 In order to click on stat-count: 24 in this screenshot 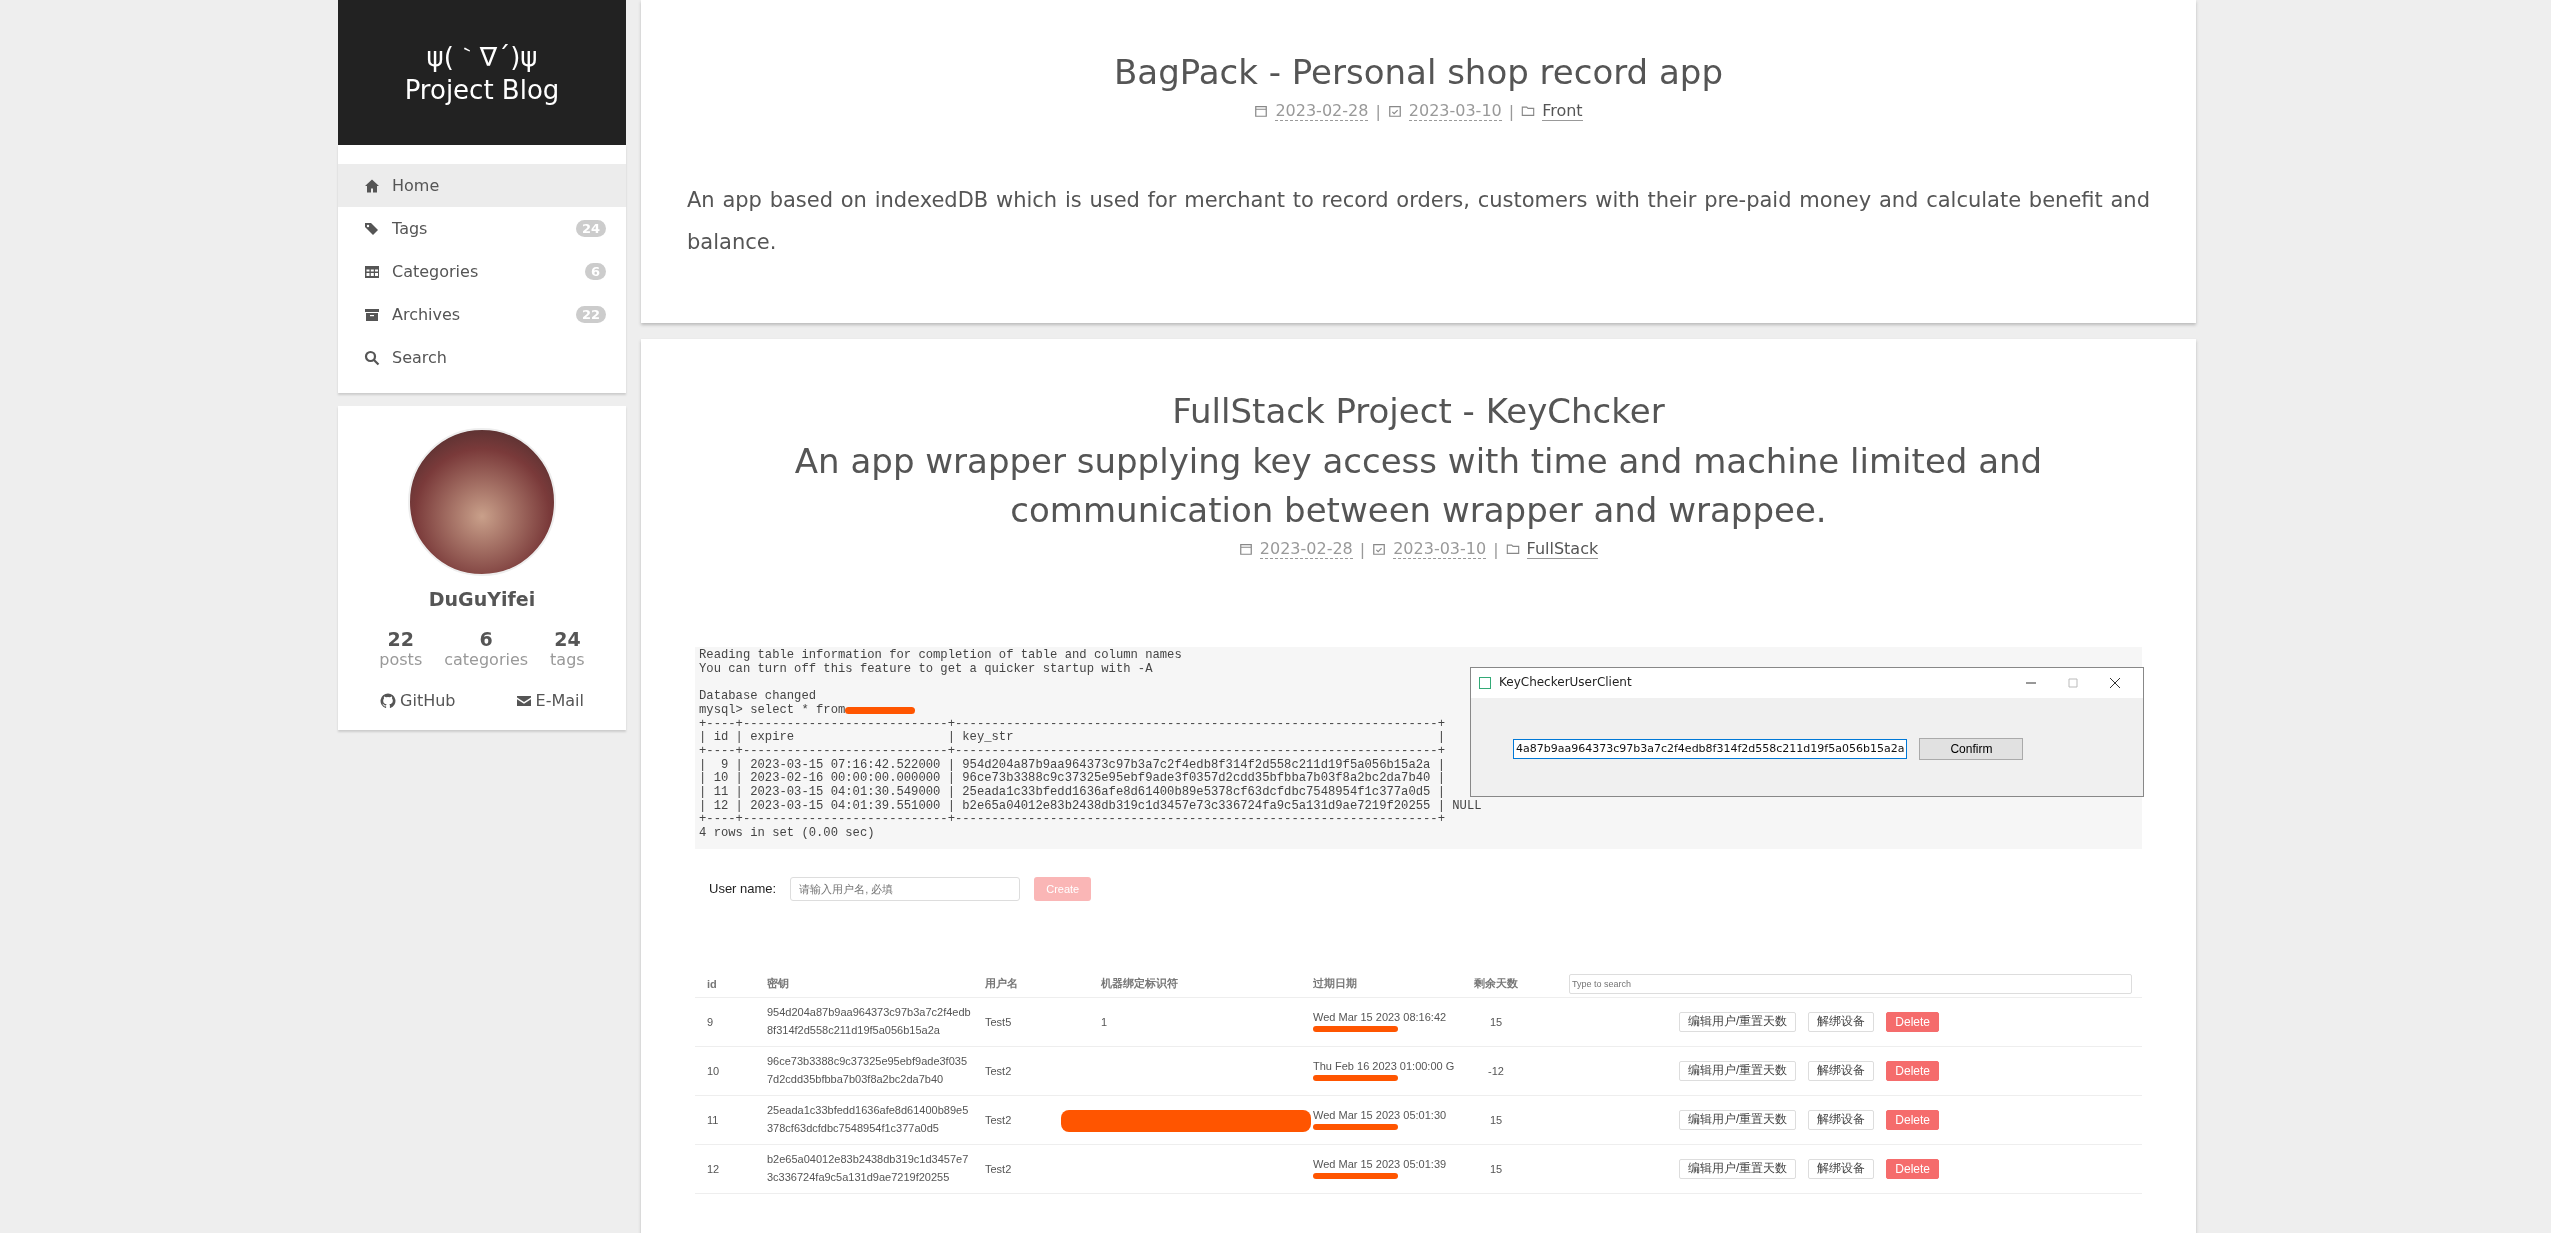, I will do `click(567, 639)`.